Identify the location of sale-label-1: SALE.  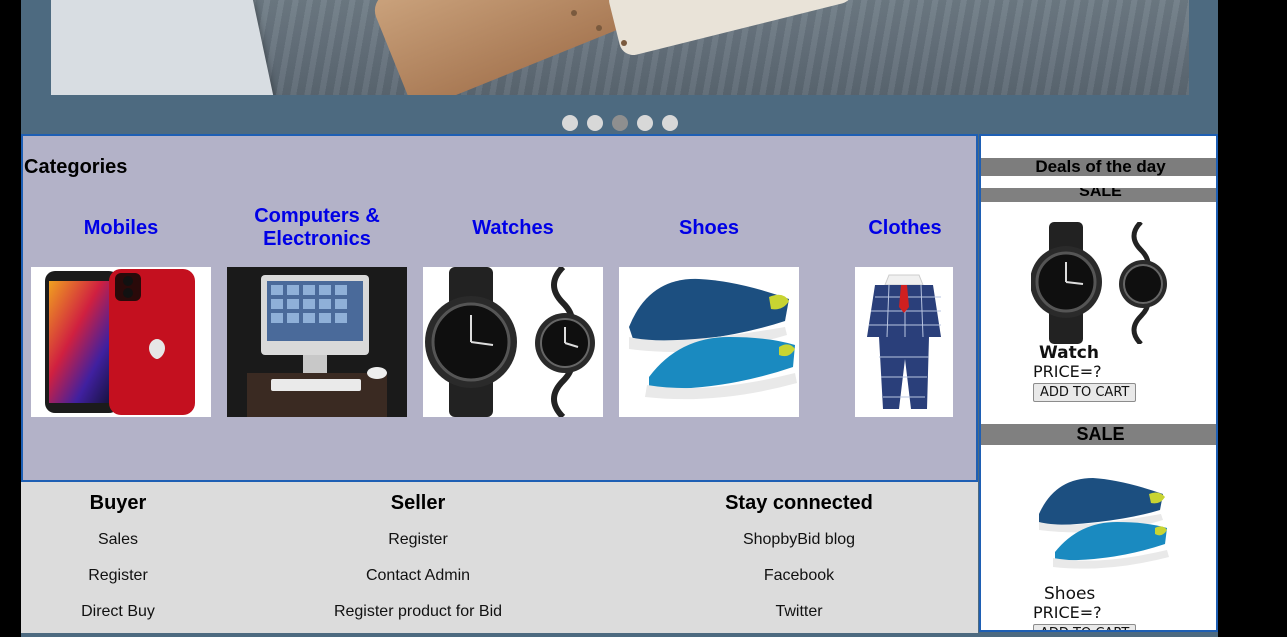
(1100, 194).